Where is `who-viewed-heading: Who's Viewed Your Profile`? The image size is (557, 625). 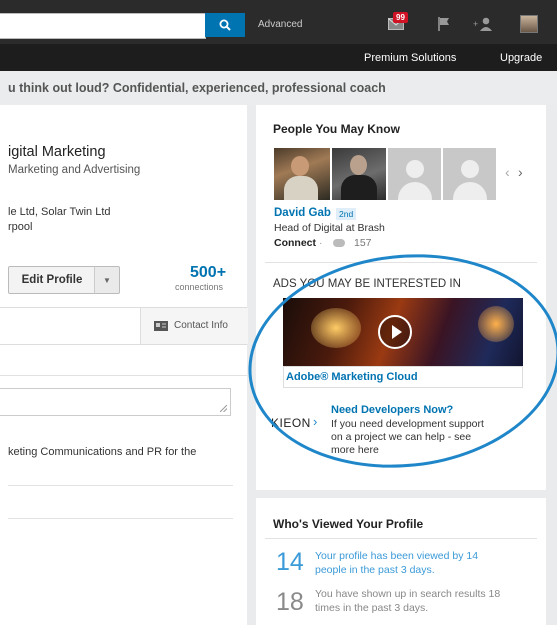
who-viewed-heading: Who's Viewed Your Profile is located at coordinates (348, 524).